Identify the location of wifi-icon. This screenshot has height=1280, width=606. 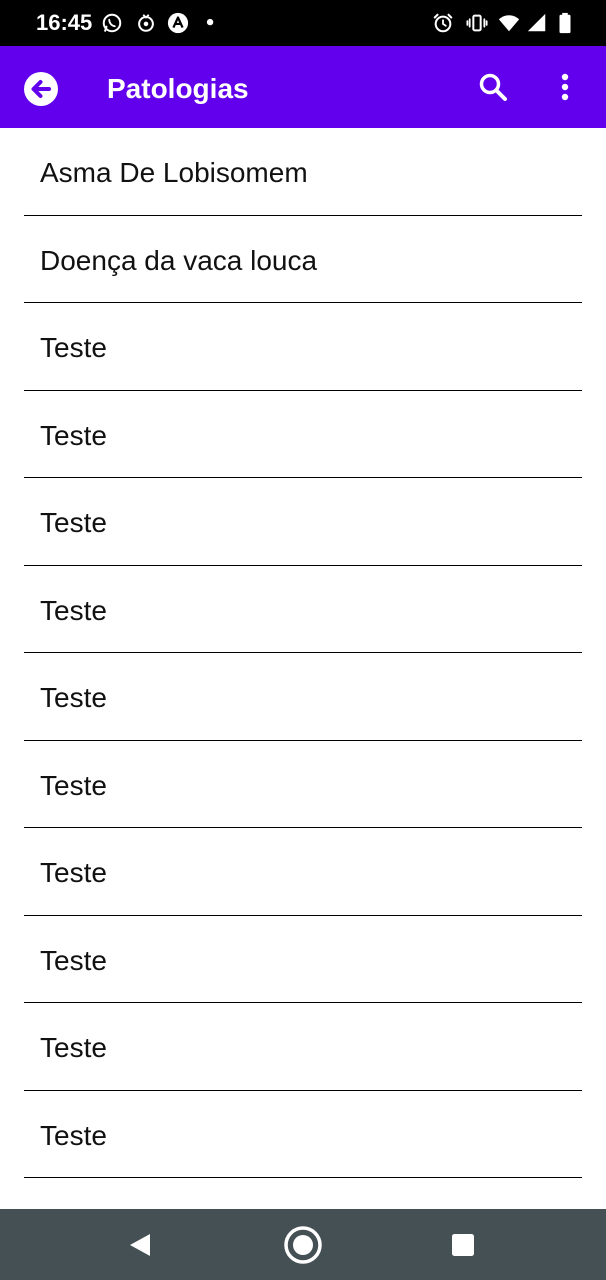
(509, 23).